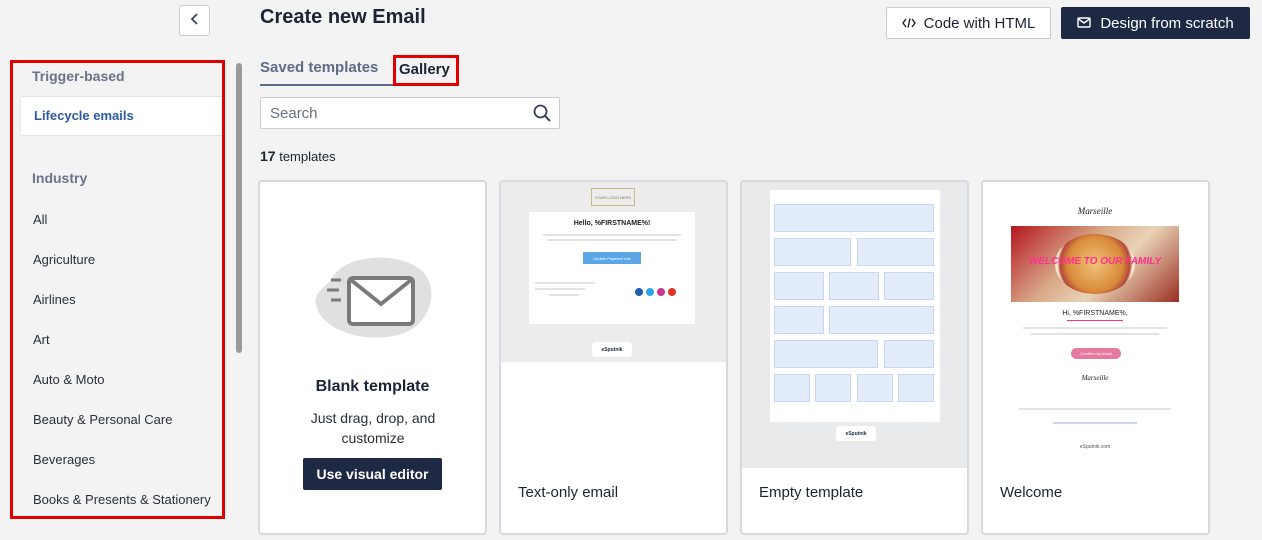  I want to click on design-from-scratch-button: Design from scratch, so click(1155, 23).